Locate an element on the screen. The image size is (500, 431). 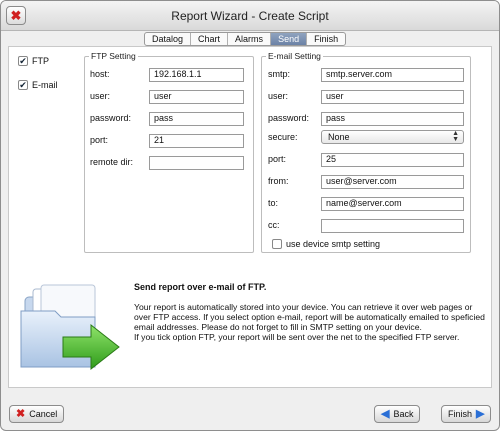
from-label: from: is located at coordinates (278, 181).